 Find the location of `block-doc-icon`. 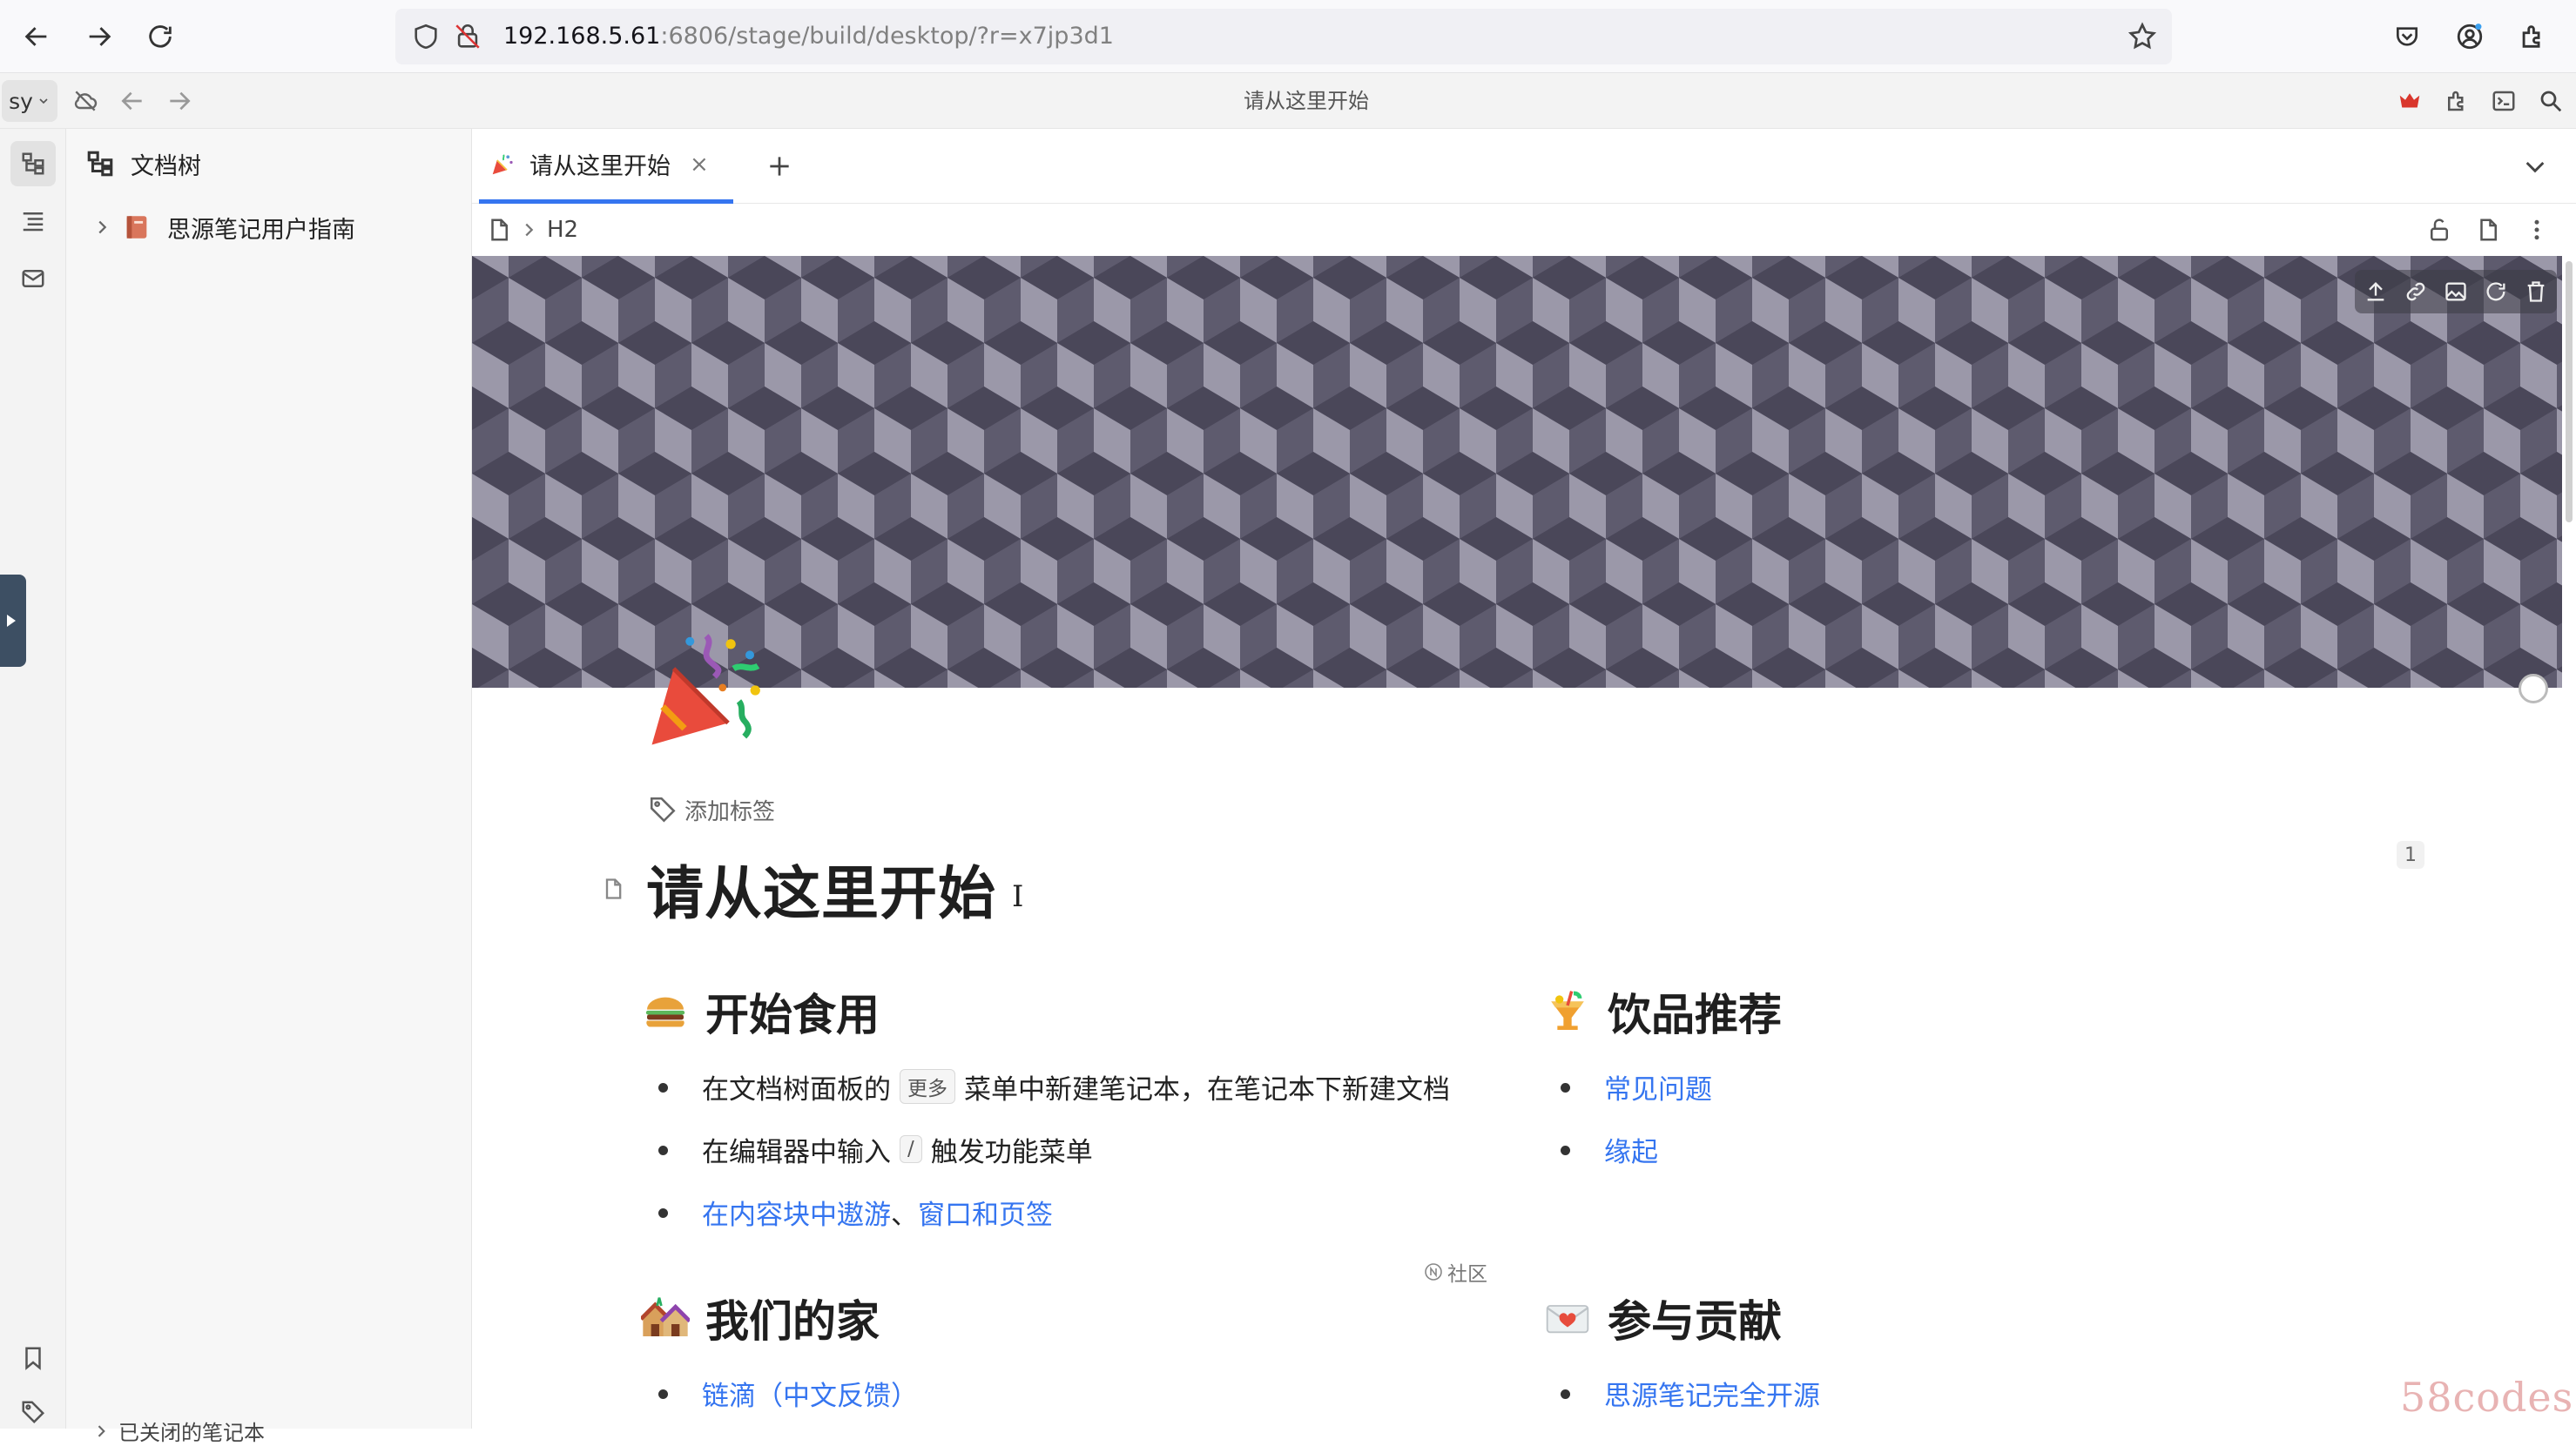

block-doc-icon is located at coordinates (613, 889).